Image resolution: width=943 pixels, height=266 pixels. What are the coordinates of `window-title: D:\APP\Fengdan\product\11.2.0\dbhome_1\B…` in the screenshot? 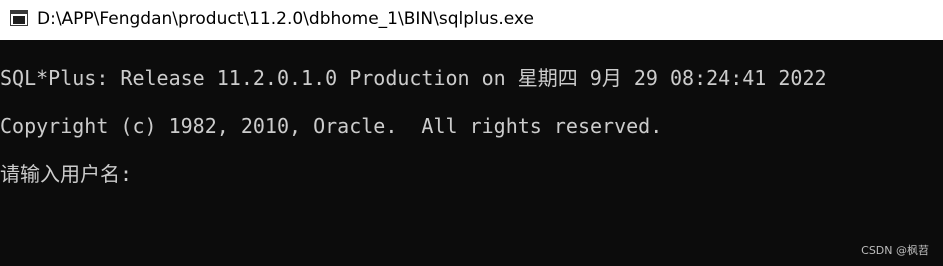 It's located at (285, 19).